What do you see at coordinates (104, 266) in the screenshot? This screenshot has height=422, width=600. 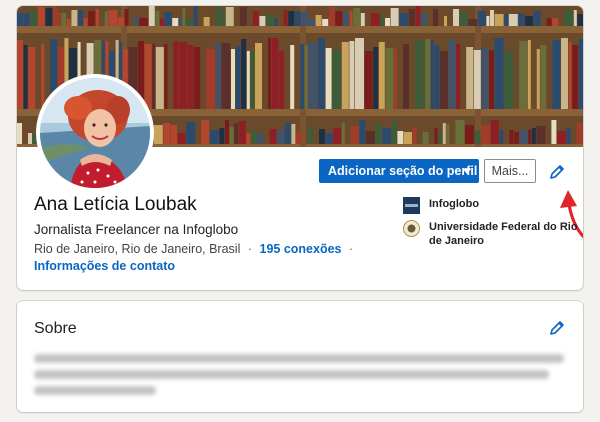 I see `contact-info-link: Informações de contato` at bounding box center [104, 266].